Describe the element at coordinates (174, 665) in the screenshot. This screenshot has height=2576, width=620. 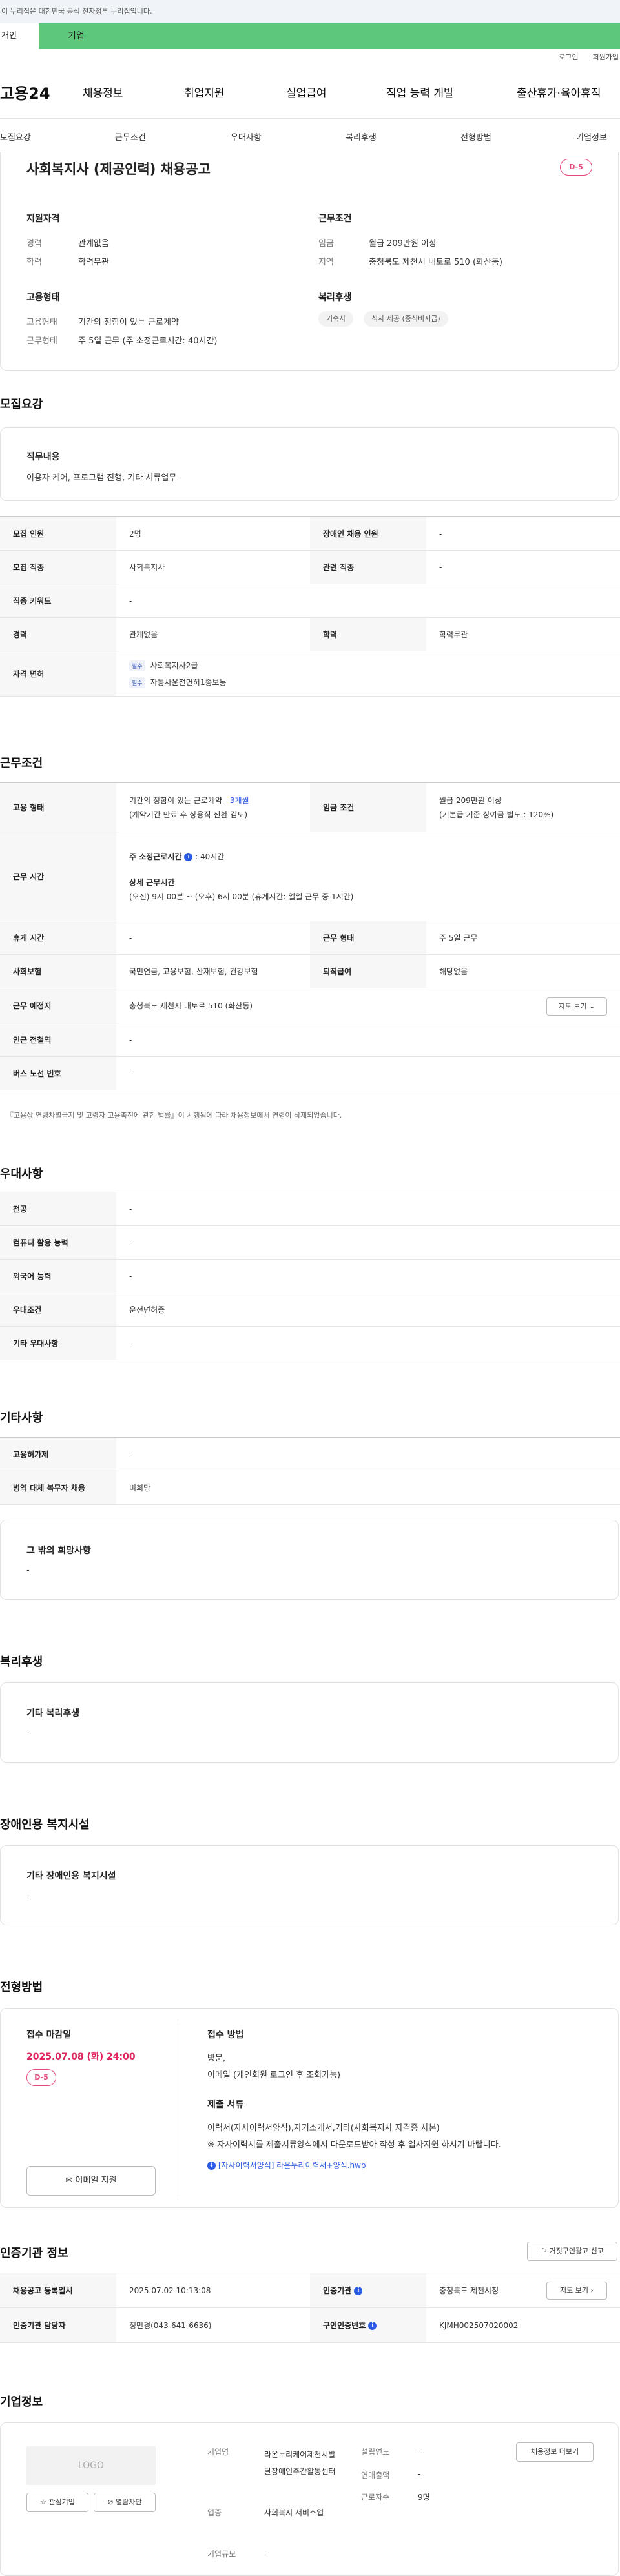
I see `license-item: 사회복지사2급` at that location.